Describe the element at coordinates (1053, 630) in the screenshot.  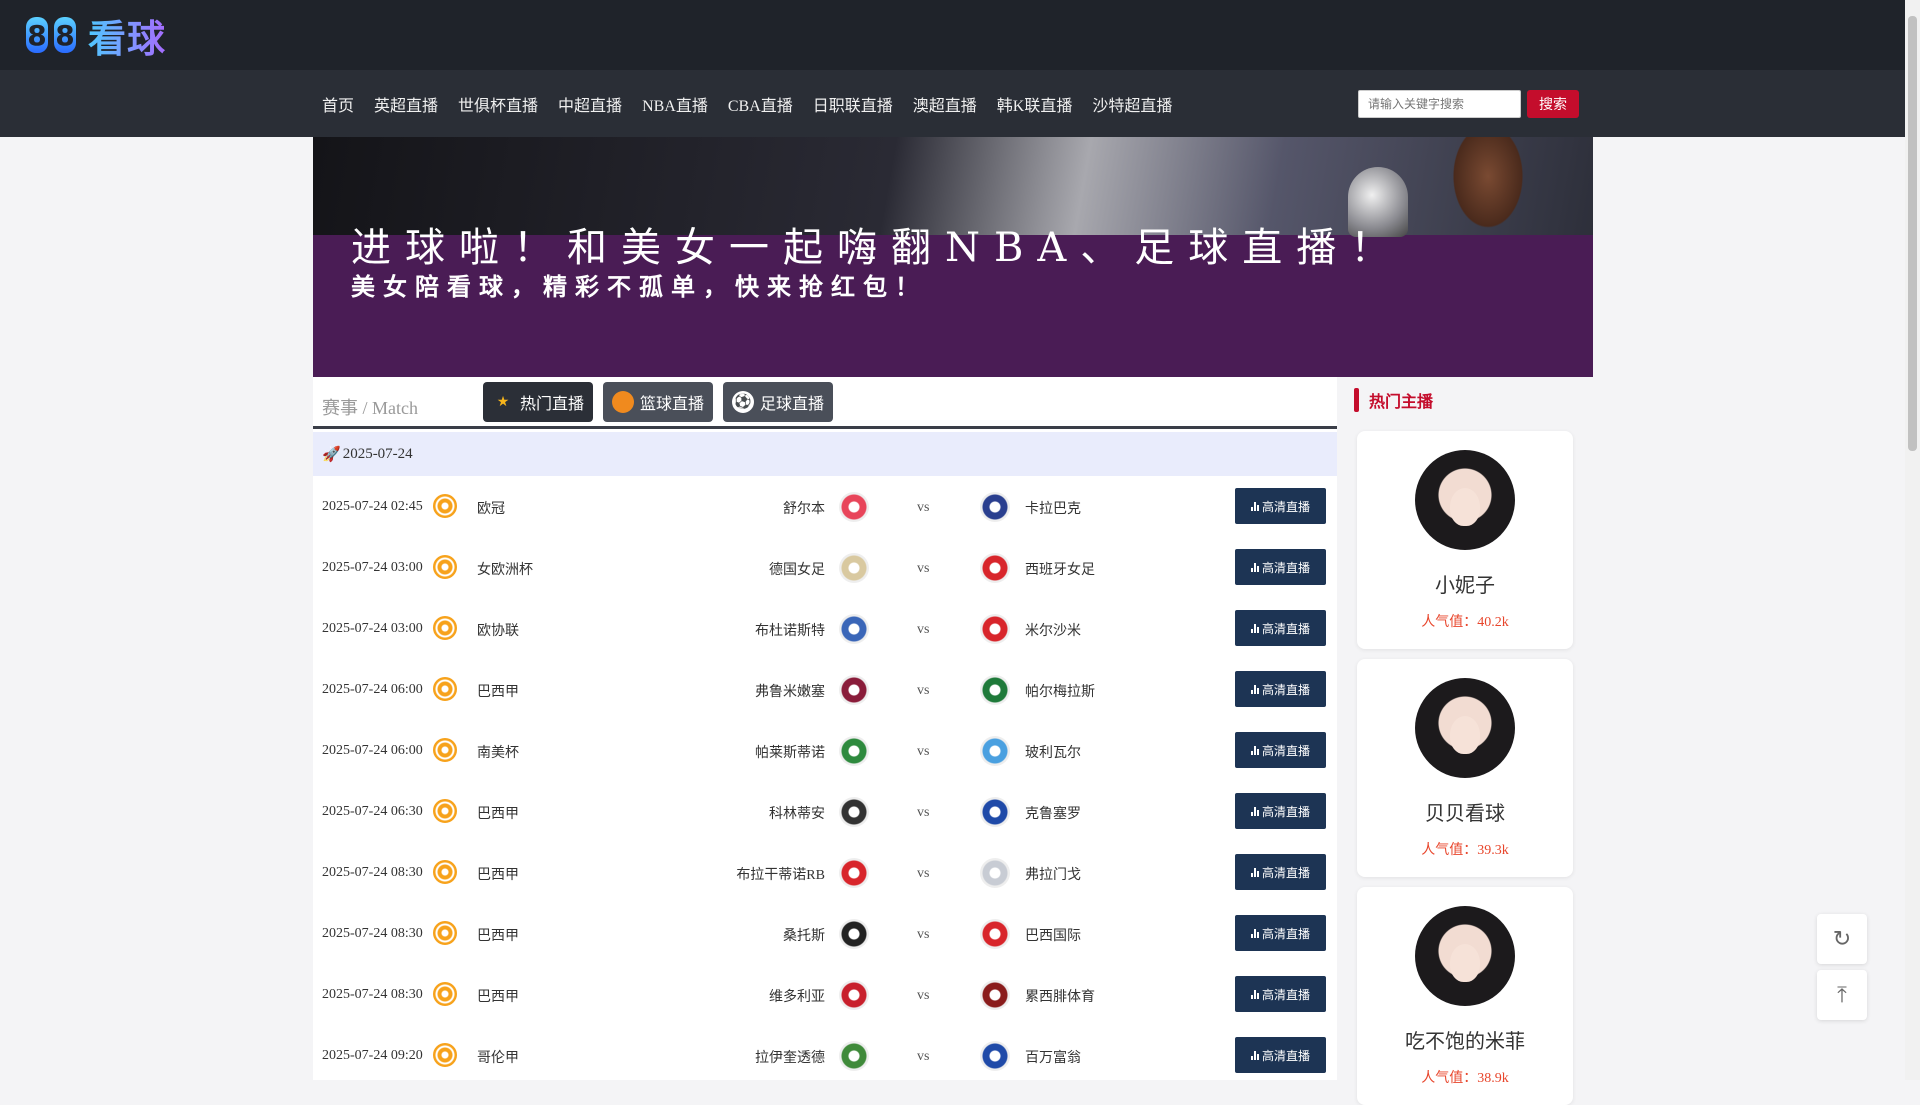
I see `away-team: 米尔沙米` at that location.